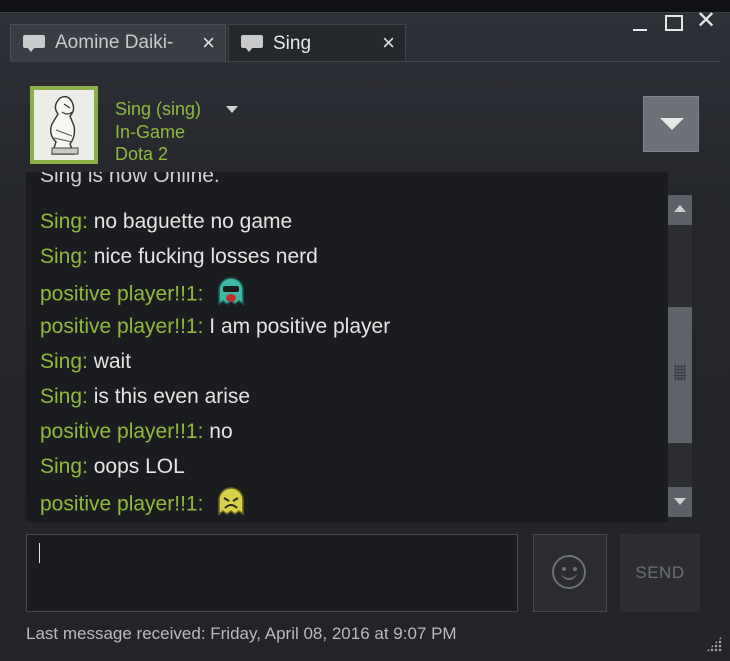 This screenshot has height=661, width=730. What do you see at coordinates (231, 501) in the screenshot?
I see `yellow-angry-emoticon` at bounding box center [231, 501].